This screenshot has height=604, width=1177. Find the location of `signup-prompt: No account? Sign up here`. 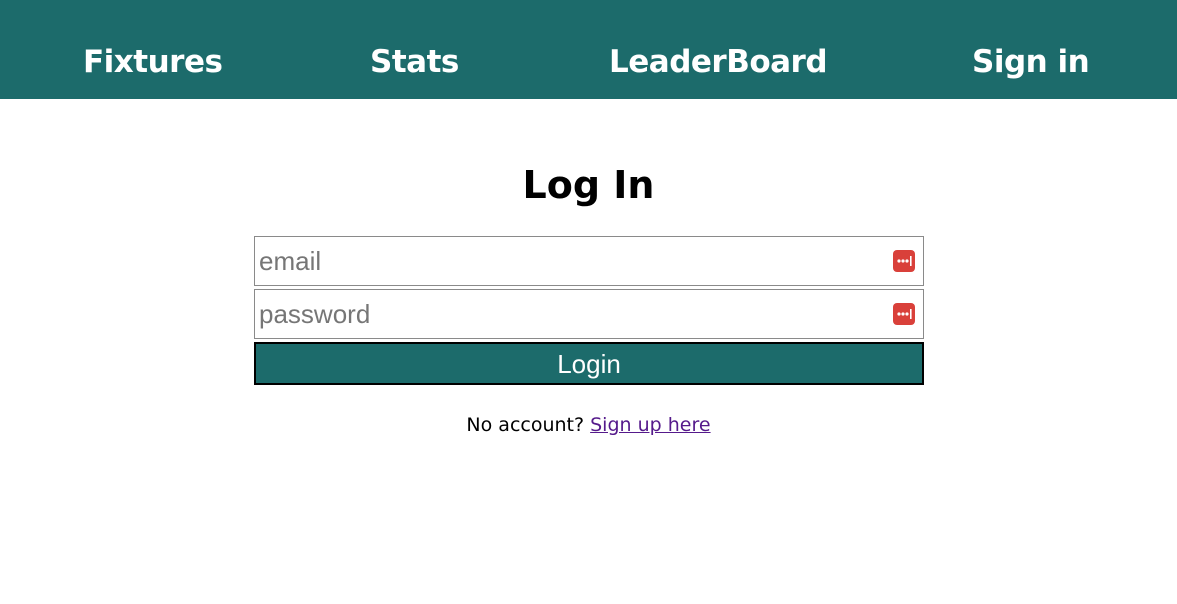

signup-prompt: No account? Sign up here is located at coordinates (588, 425).